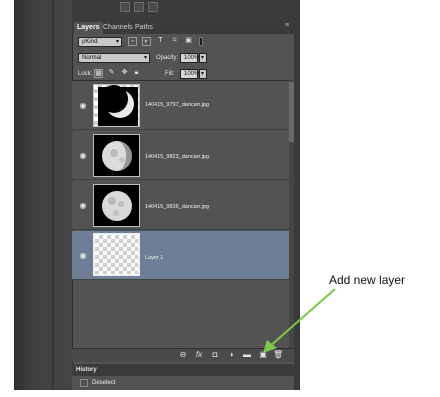 This screenshot has height=397, width=440. What do you see at coordinates (199, 355) in the screenshot?
I see `add-layer-style-icon: fx` at bounding box center [199, 355].